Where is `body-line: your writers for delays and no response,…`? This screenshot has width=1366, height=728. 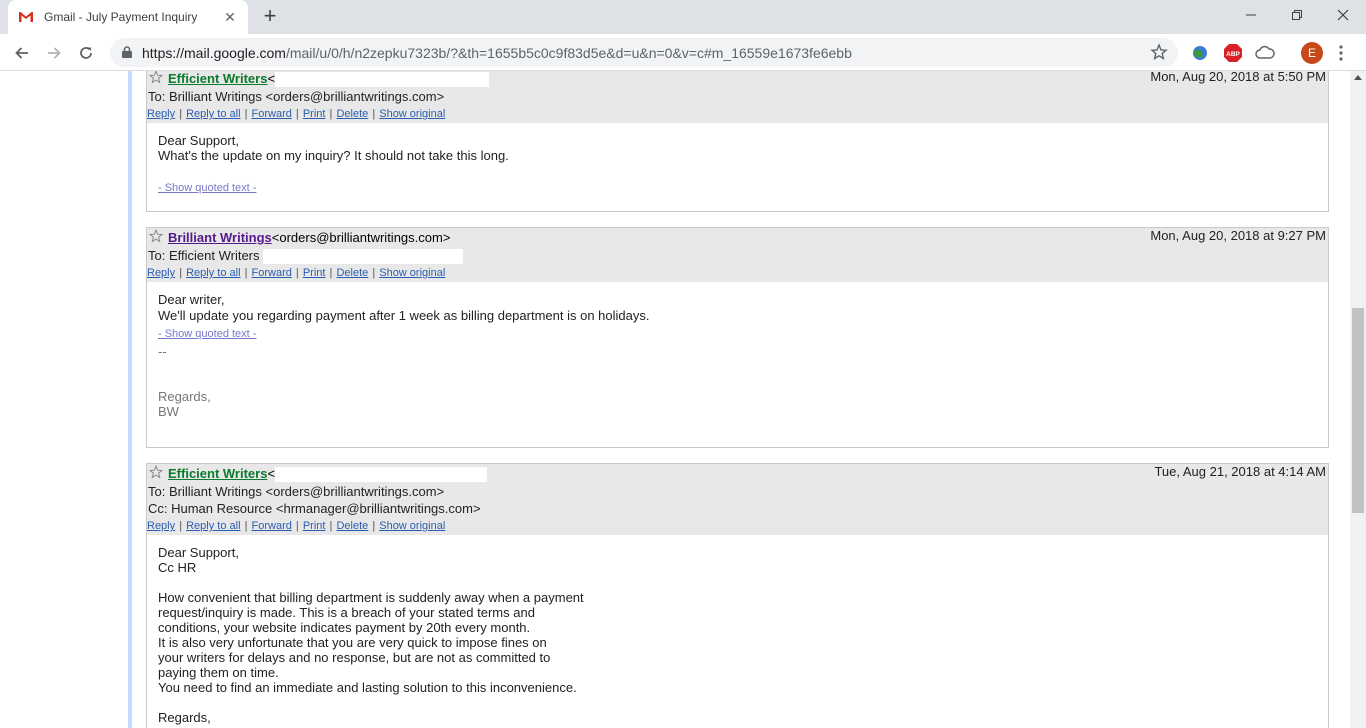 body-line: your writers for delays and no response,… is located at coordinates (354, 657).